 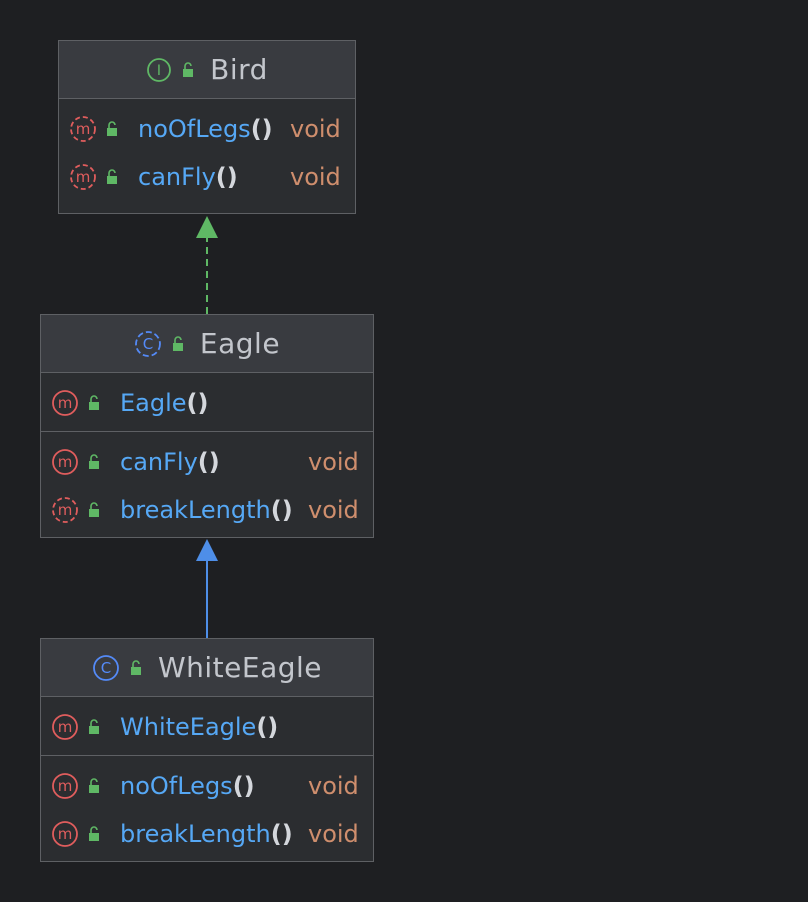 What do you see at coordinates (199, 727) in the screenshot?
I see `constructor-name: WhiteEagle()` at bounding box center [199, 727].